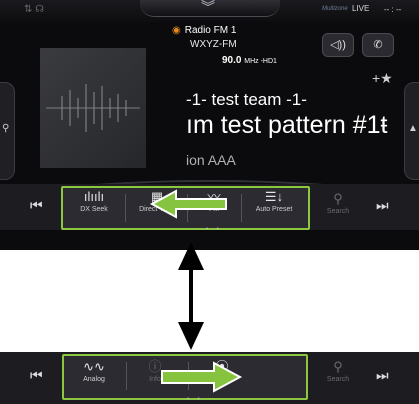 This screenshot has height=404, width=419. Describe the element at coordinates (185, 377) in the screenshot. I see `bottom-toolbar-highlight: ∿∿ Analog ⓘ Info ⦿ Live` at that location.